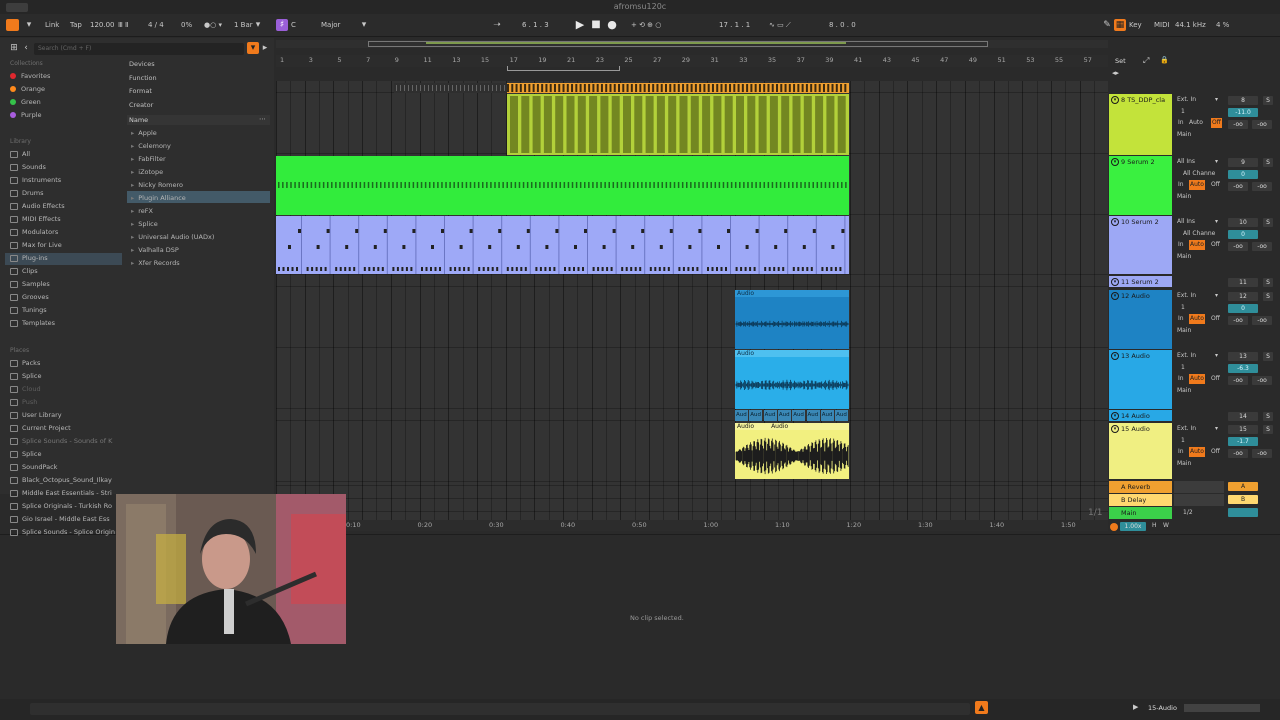 The image size is (1280, 720). Describe the element at coordinates (1243, 512) in the screenshot. I see `main-volume` at that location.